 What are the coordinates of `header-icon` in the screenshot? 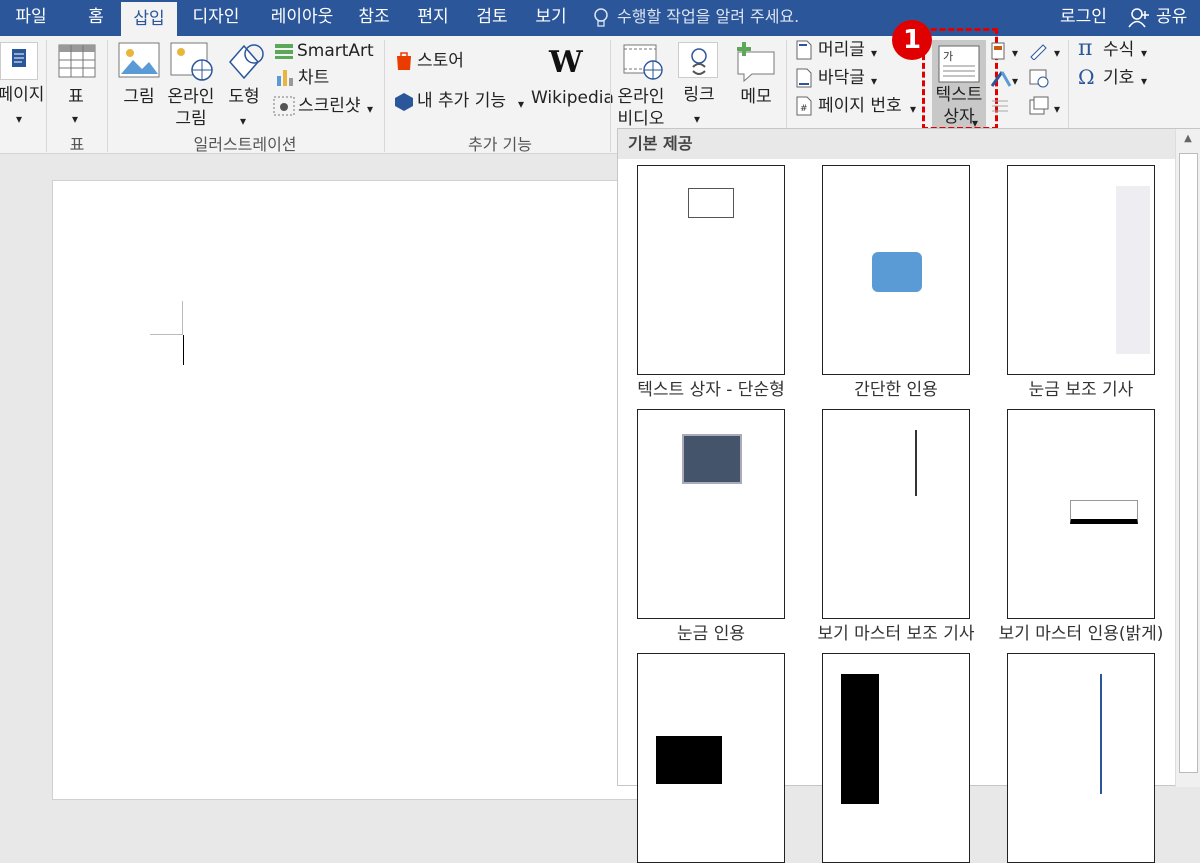 It's located at (804, 50).